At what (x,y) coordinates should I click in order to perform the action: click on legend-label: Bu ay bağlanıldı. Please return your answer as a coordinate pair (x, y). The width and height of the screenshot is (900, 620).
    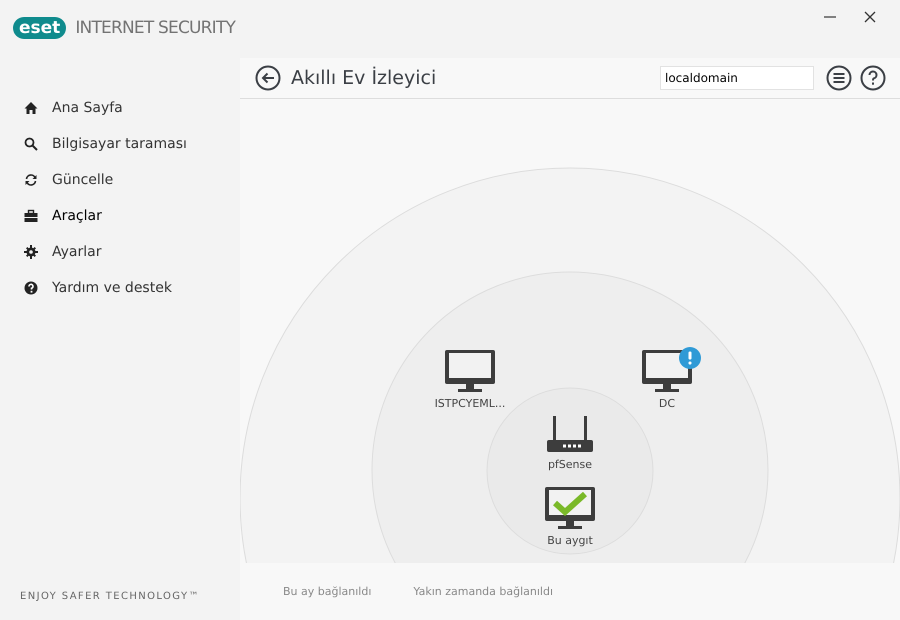
    Looking at the image, I should click on (327, 592).